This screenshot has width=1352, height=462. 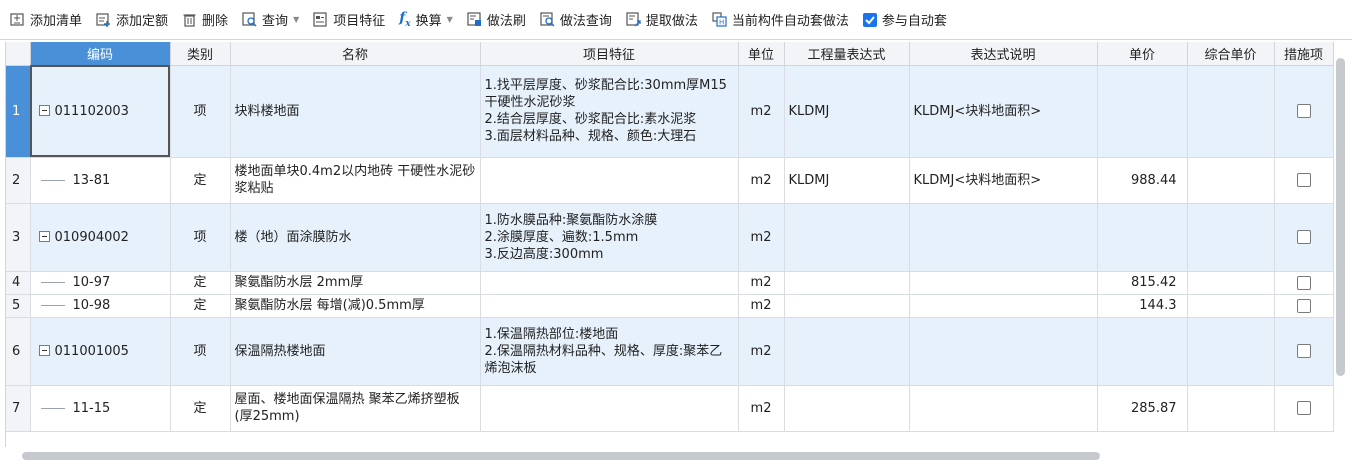 I want to click on col-header-measure: 措施项, so click(x=1304, y=54).